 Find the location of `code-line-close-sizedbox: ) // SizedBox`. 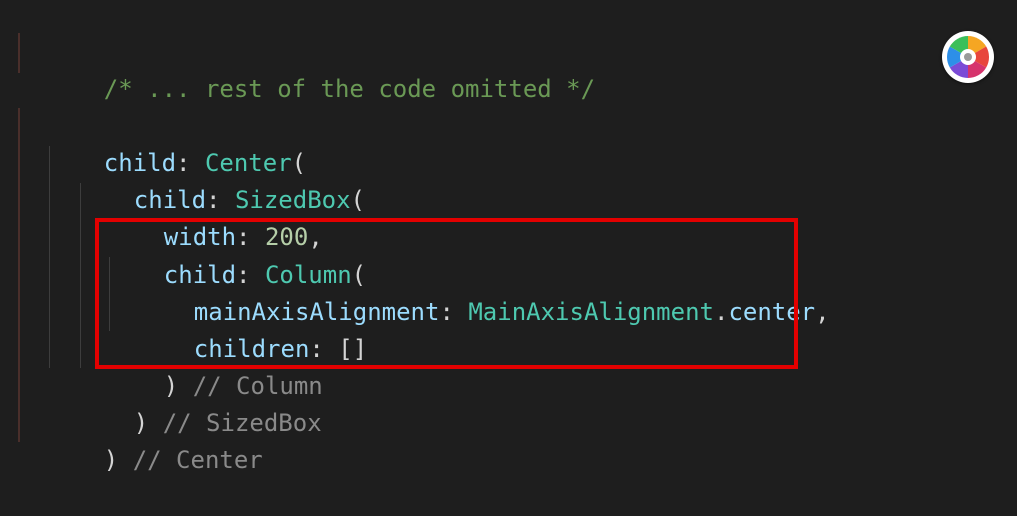

code-line-close-sizedbox: ) // SizedBox is located at coordinates (199, 402).